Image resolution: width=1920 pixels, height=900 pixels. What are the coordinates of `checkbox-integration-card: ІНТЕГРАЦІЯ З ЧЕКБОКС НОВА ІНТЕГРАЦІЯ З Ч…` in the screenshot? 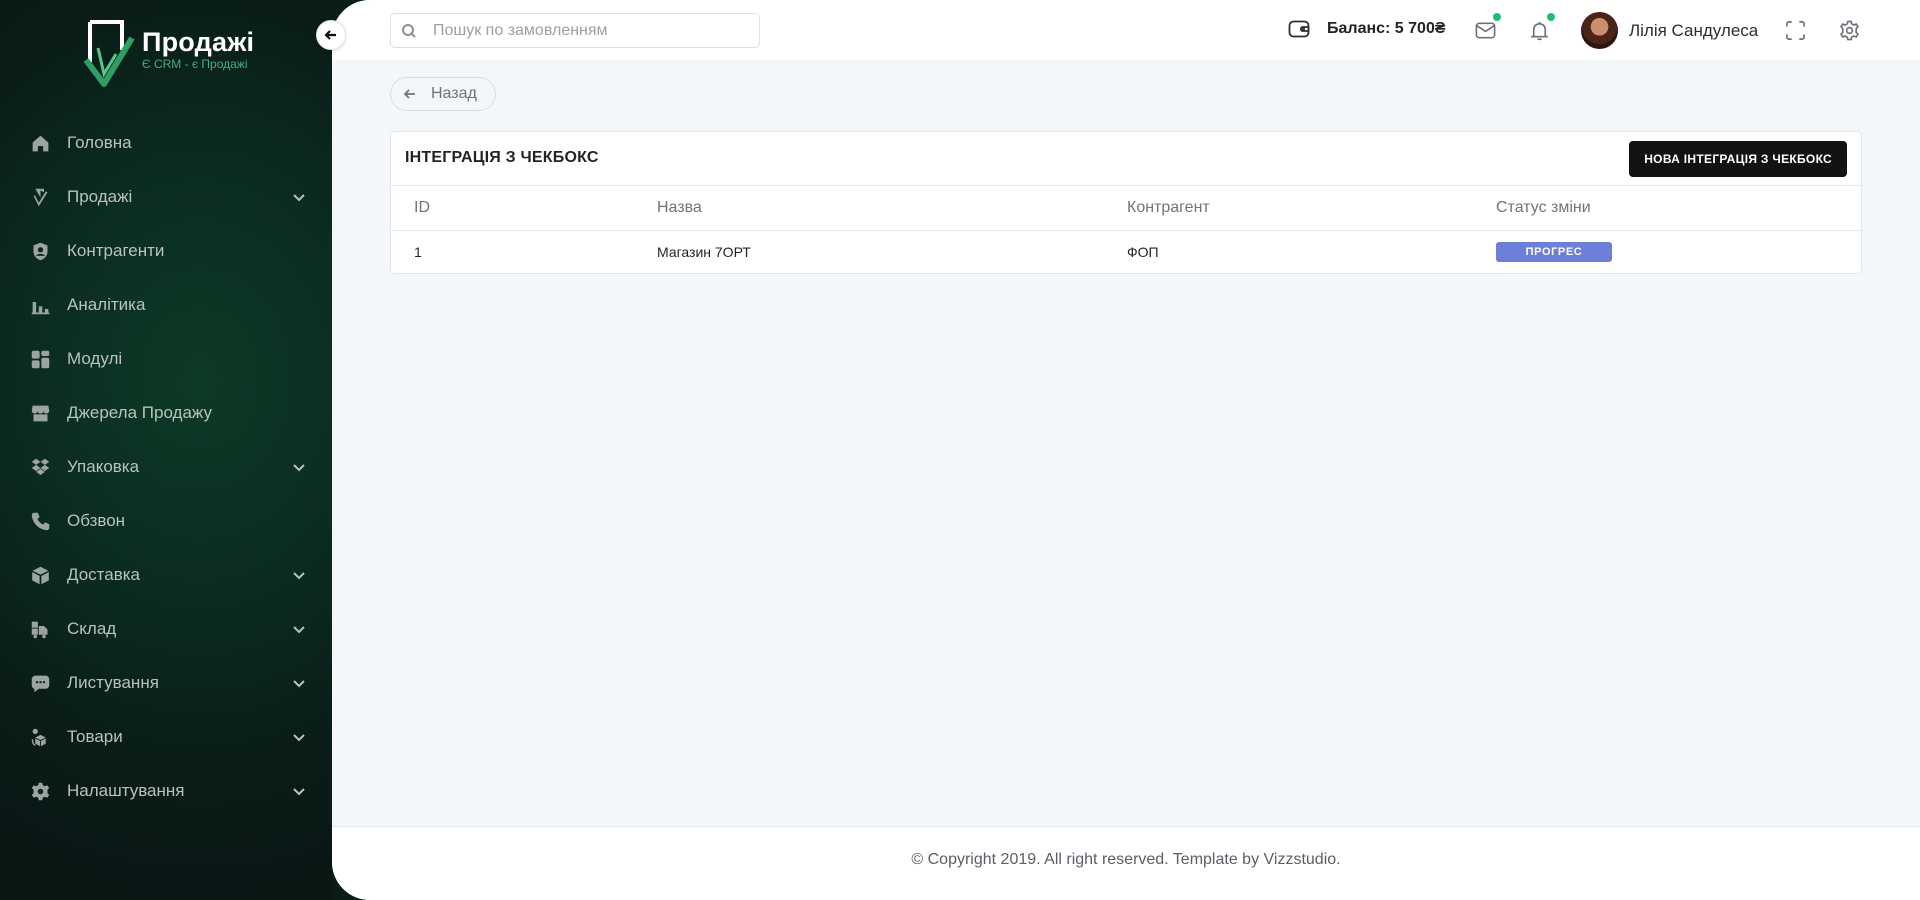 It's located at (1126, 202).